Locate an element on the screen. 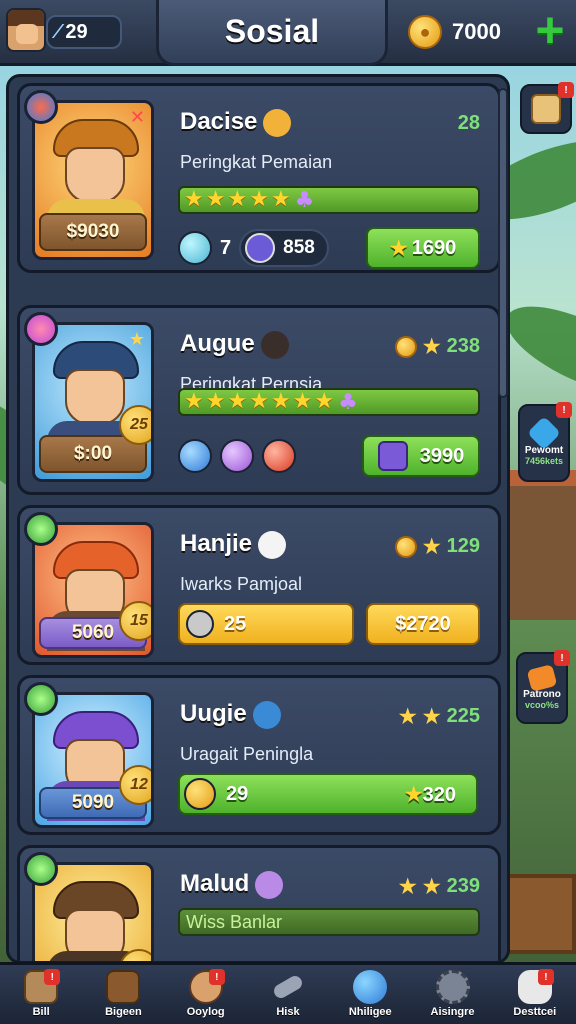 This screenshot has height=1024, width=576. ticket-button: 25 is located at coordinates (266, 624).